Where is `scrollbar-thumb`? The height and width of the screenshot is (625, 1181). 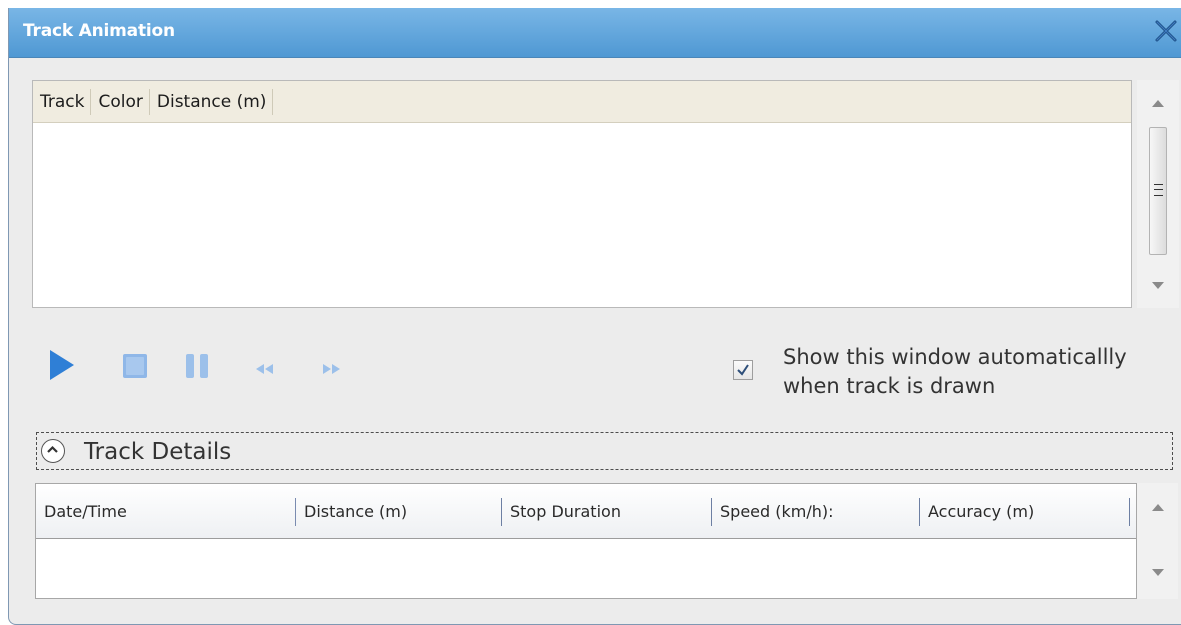 scrollbar-thumb is located at coordinates (1158, 191).